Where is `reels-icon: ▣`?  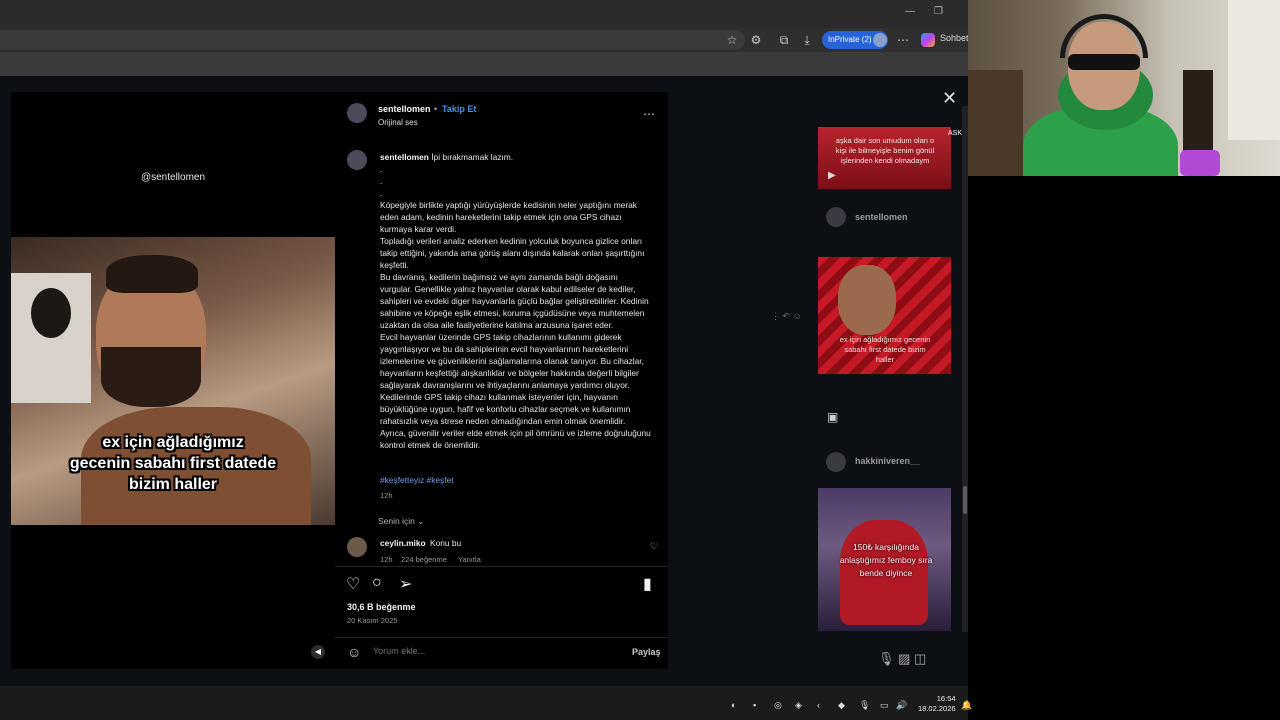 reels-icon: ▣ is located at coordinates (833, 417).